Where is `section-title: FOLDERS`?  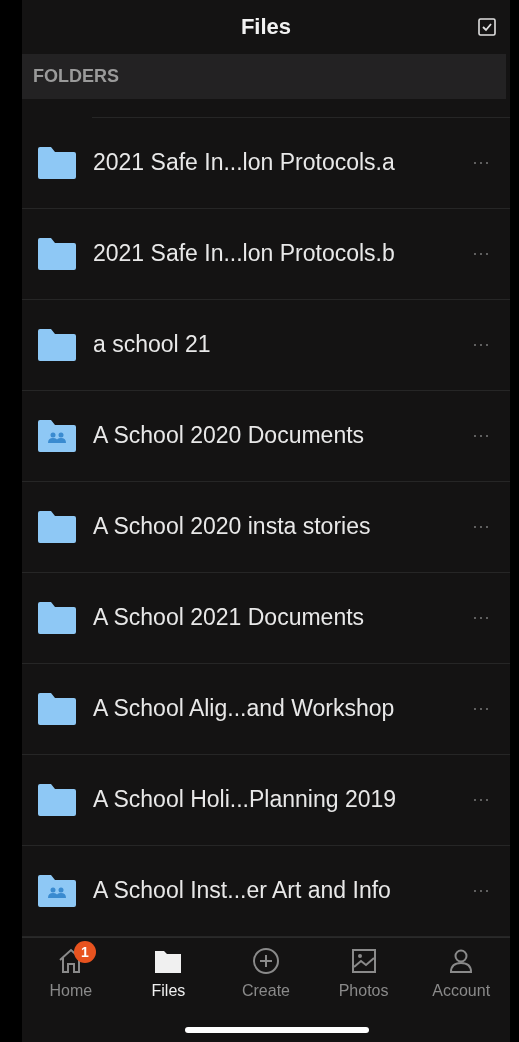
section-title: FOLDERS is located at coordinates (76, 76).